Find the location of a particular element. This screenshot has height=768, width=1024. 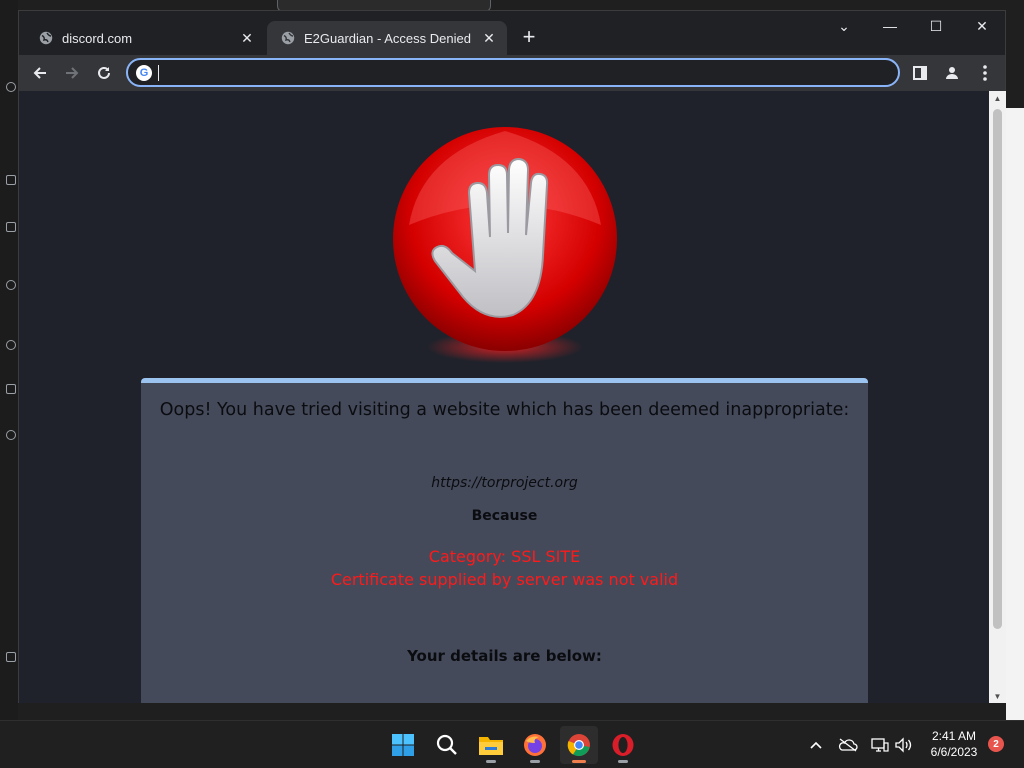

side-panel-button is located at coordinates (920, 73).